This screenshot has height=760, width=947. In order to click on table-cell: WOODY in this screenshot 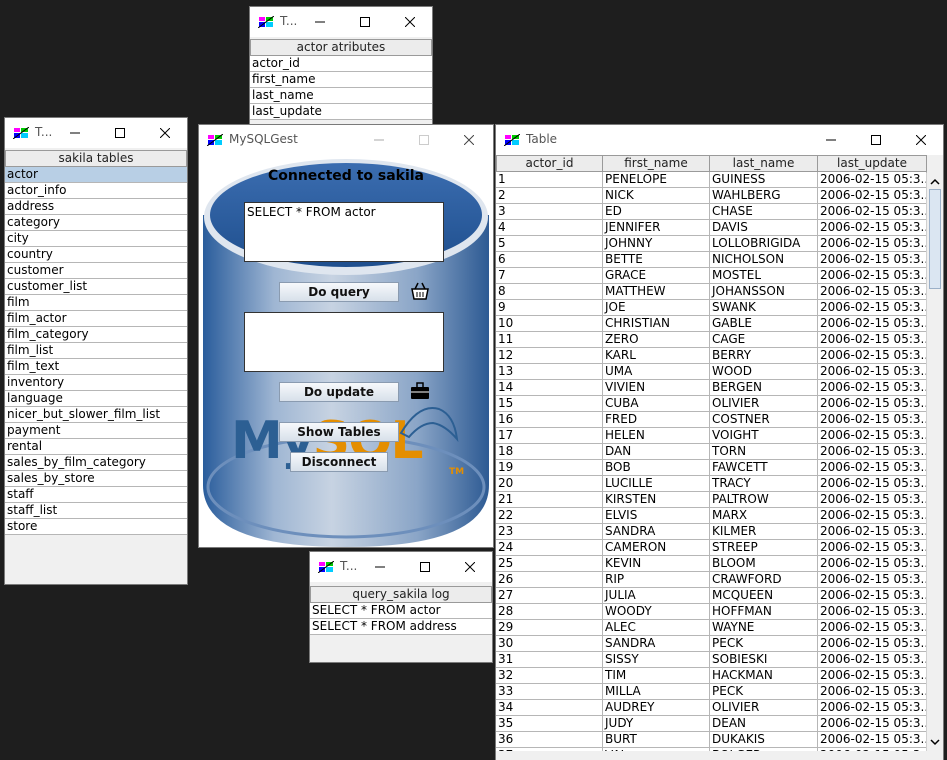, I will do `click(656, 612)`.